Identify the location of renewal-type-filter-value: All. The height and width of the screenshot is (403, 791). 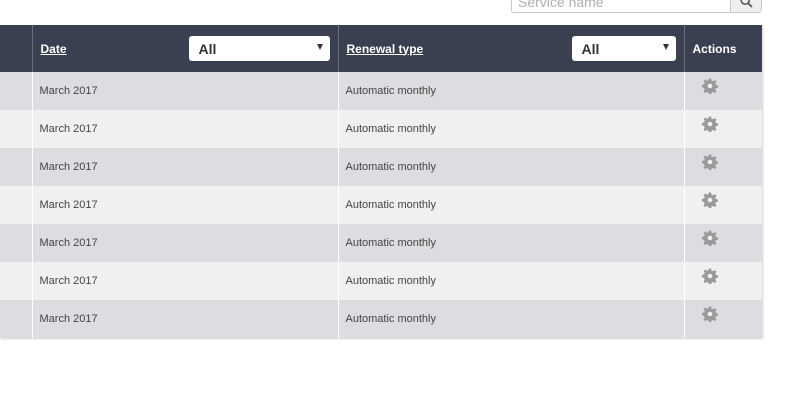
(590, 48).